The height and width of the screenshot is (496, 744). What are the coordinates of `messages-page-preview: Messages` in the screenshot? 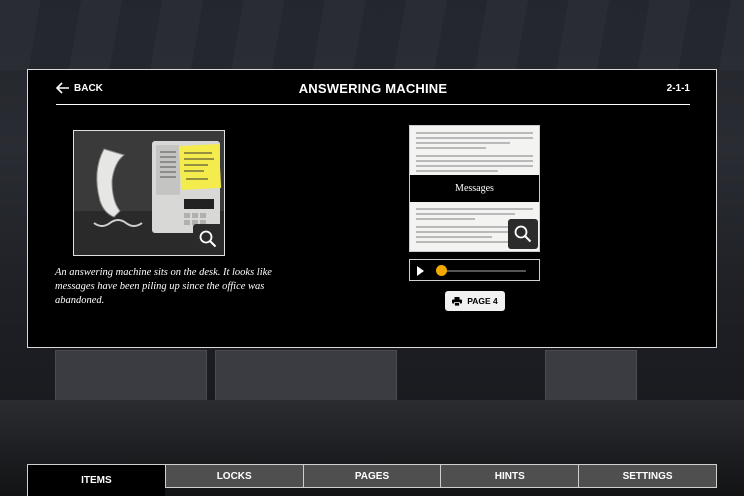 It's located at (474, 188).